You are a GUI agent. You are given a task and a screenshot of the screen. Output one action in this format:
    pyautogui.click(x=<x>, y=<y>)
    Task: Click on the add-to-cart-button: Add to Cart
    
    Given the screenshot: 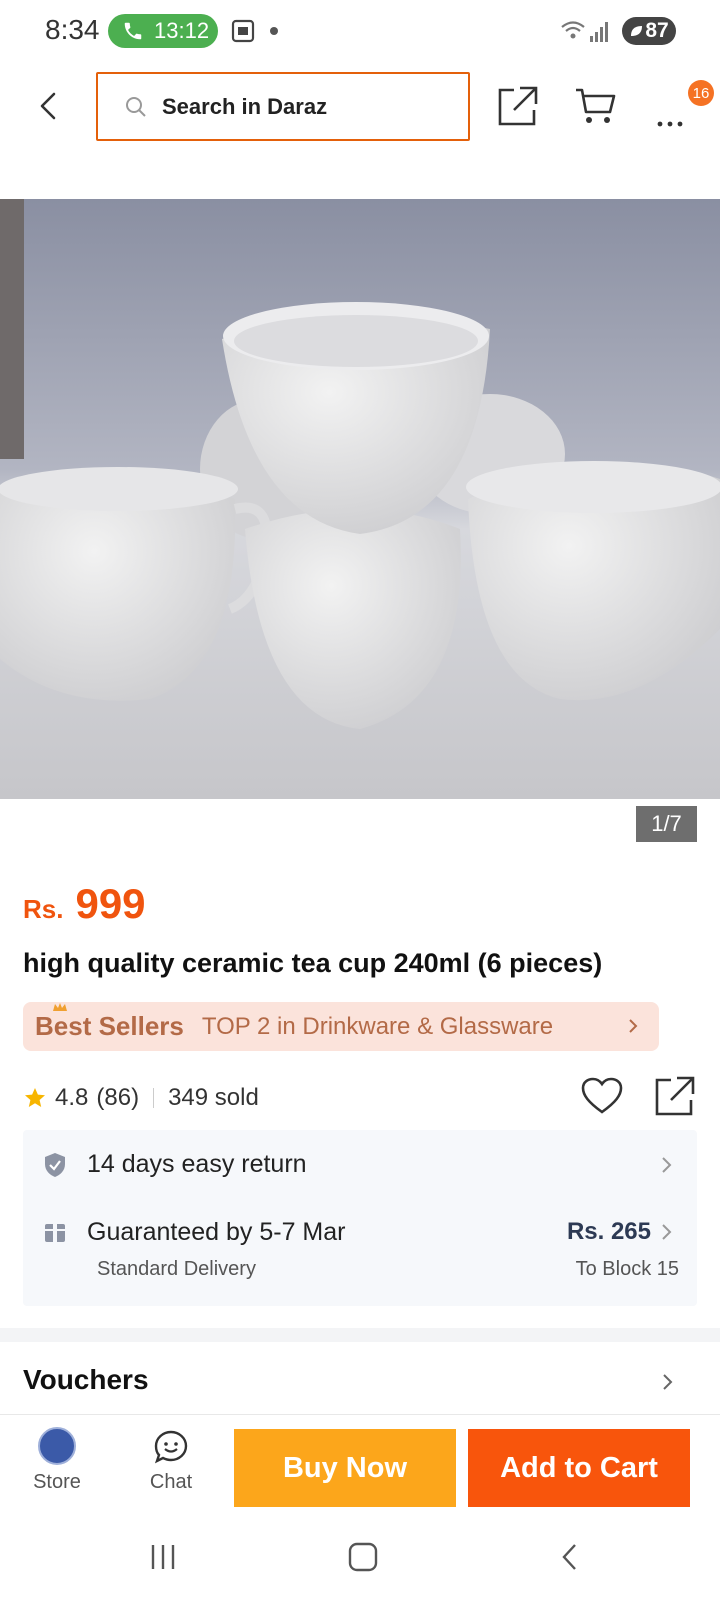 What is the action you would take?
    pyautogui.click(x=579, y=1468)
    